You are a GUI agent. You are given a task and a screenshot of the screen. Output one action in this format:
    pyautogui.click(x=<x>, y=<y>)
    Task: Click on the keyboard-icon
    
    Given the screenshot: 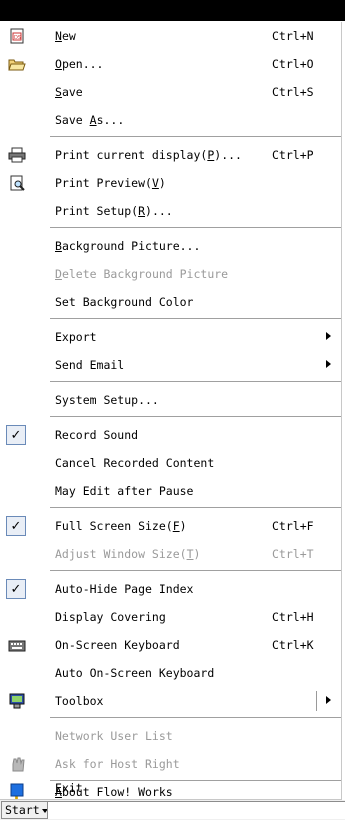 What is the action you would take?
    pyautogui.click(x=17, y=645)
    